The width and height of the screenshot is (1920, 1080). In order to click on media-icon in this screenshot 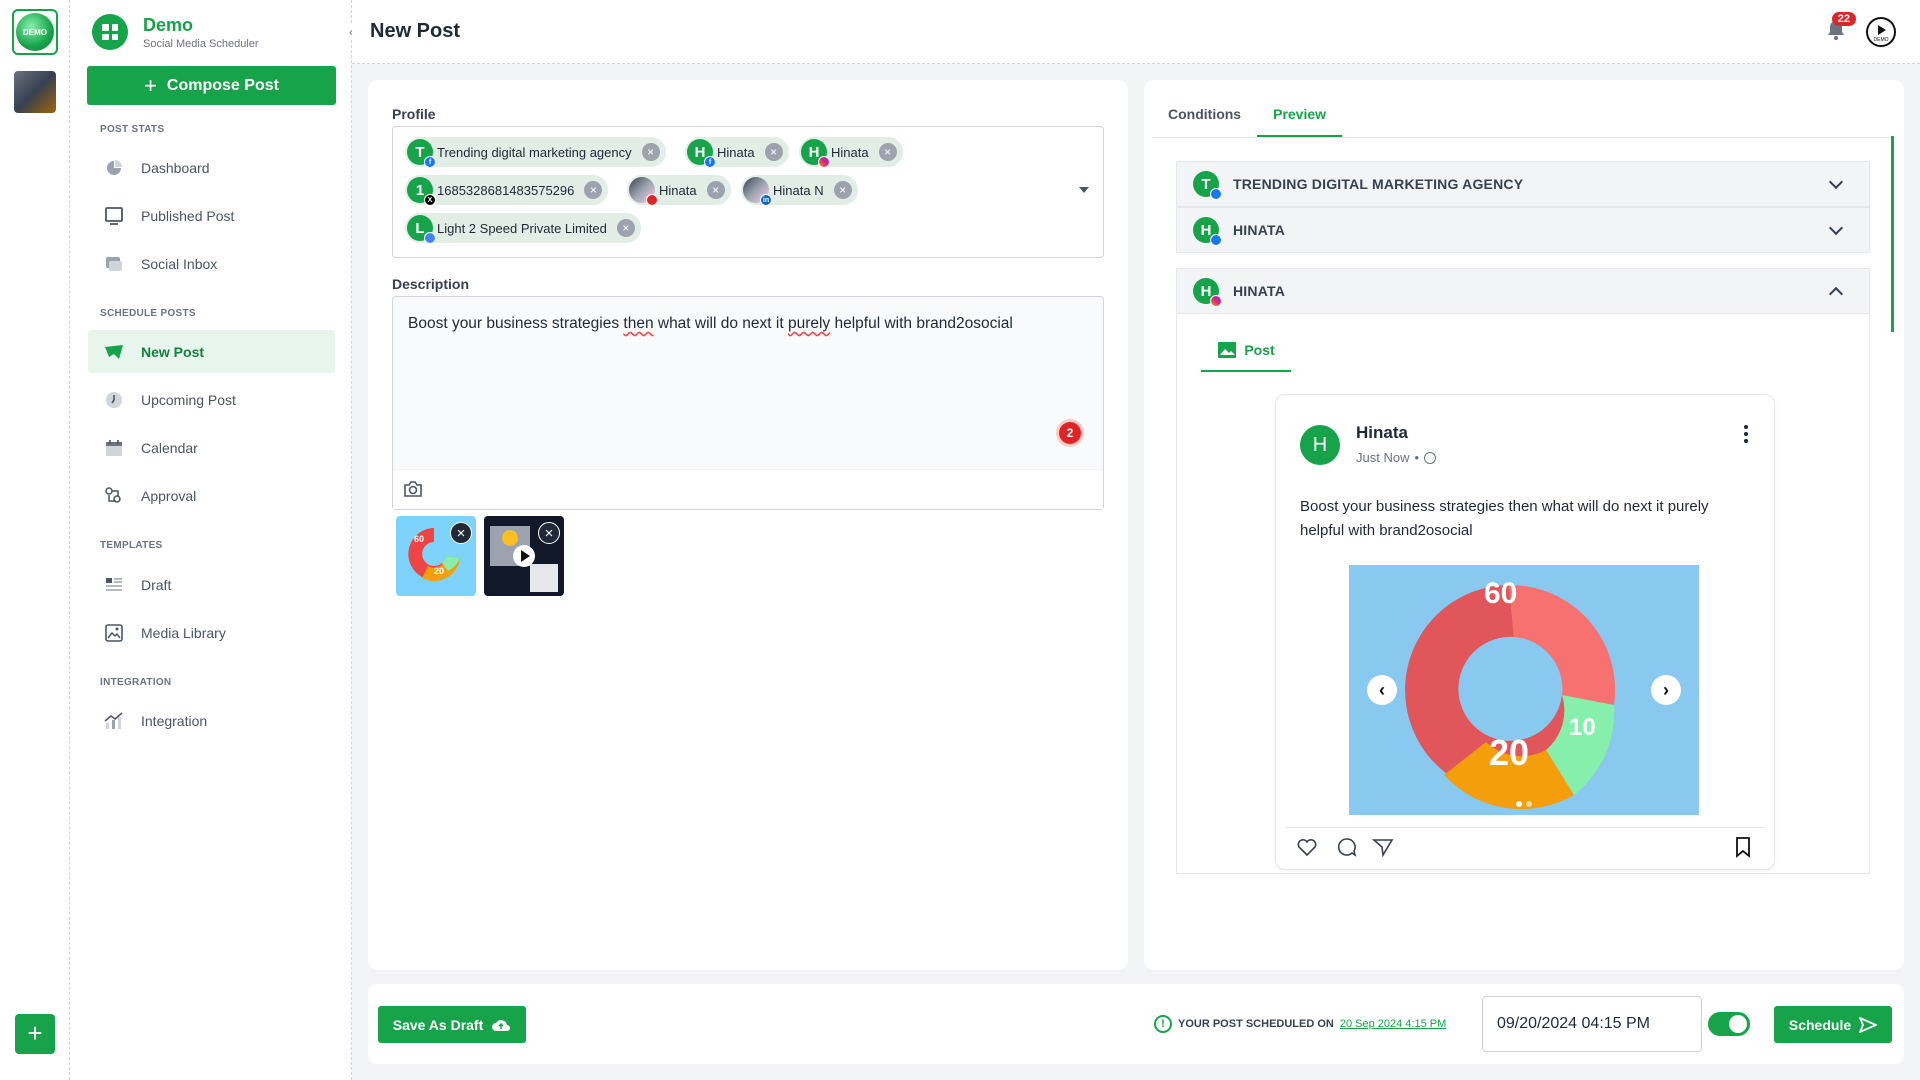, I will do `click(114, 633)`.